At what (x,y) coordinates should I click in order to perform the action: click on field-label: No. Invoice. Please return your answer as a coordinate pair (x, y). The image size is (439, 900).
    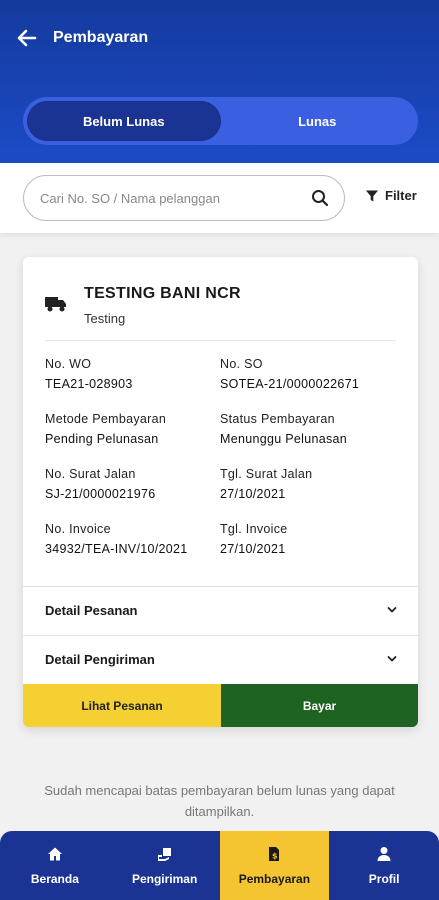
    Looking at the image, I should click on (78, 529).